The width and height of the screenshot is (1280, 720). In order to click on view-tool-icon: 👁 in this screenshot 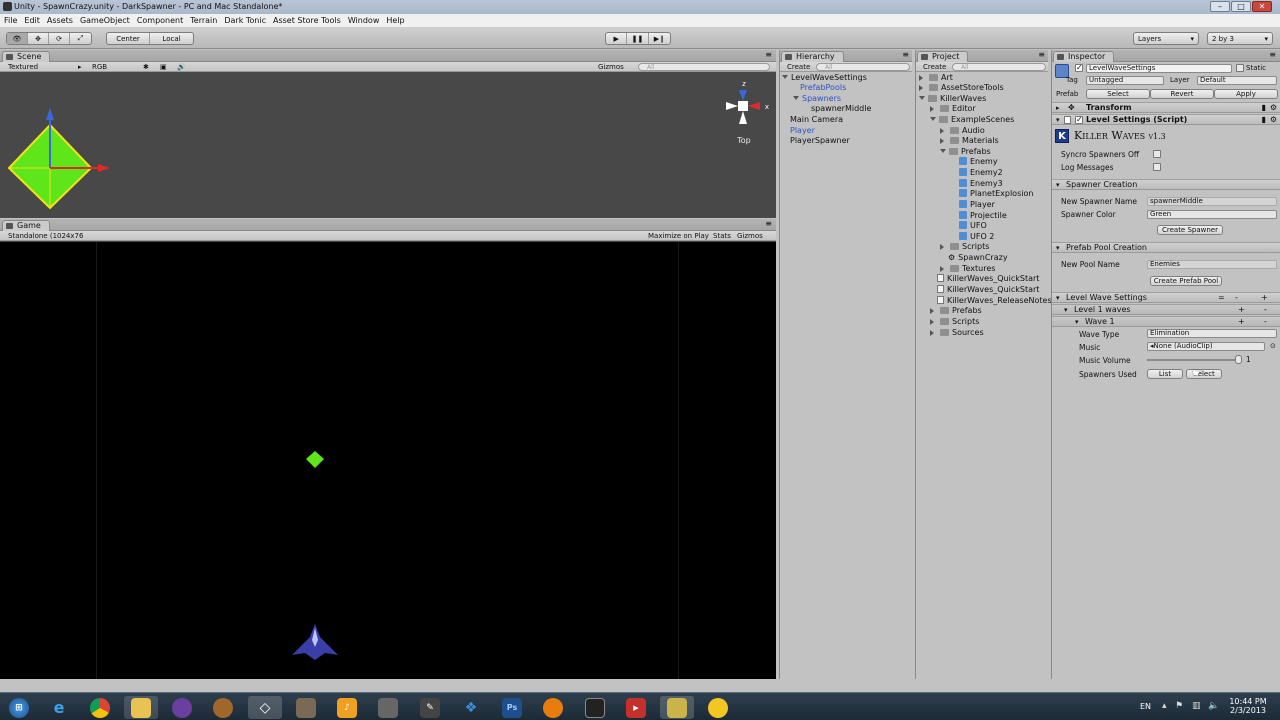, I will do `click(17, 38)`.